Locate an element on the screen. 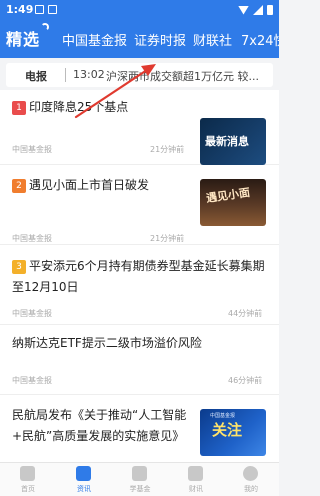 The height and width of the screenshot is (496, 320). app-logo: 精选 is located at coordinates (23, 39).